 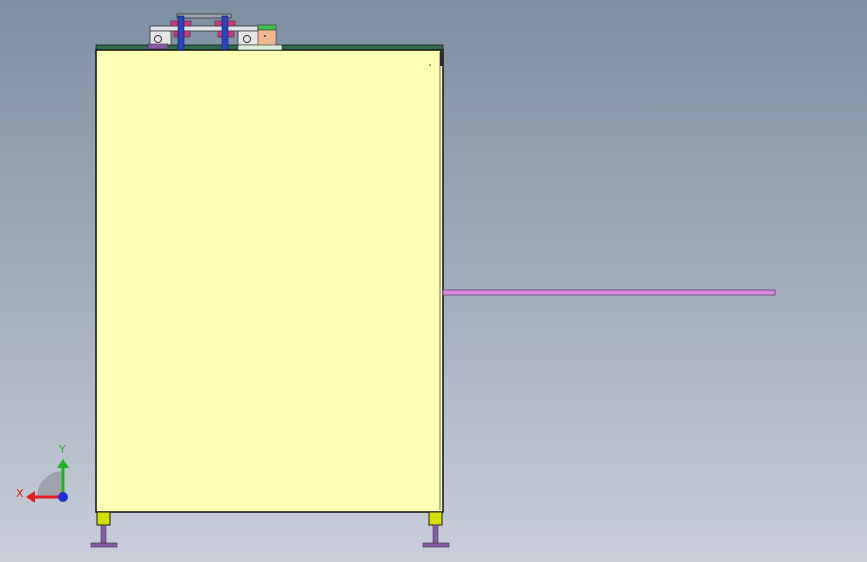 I want to click on right-foot, so click(x=436, y=529).